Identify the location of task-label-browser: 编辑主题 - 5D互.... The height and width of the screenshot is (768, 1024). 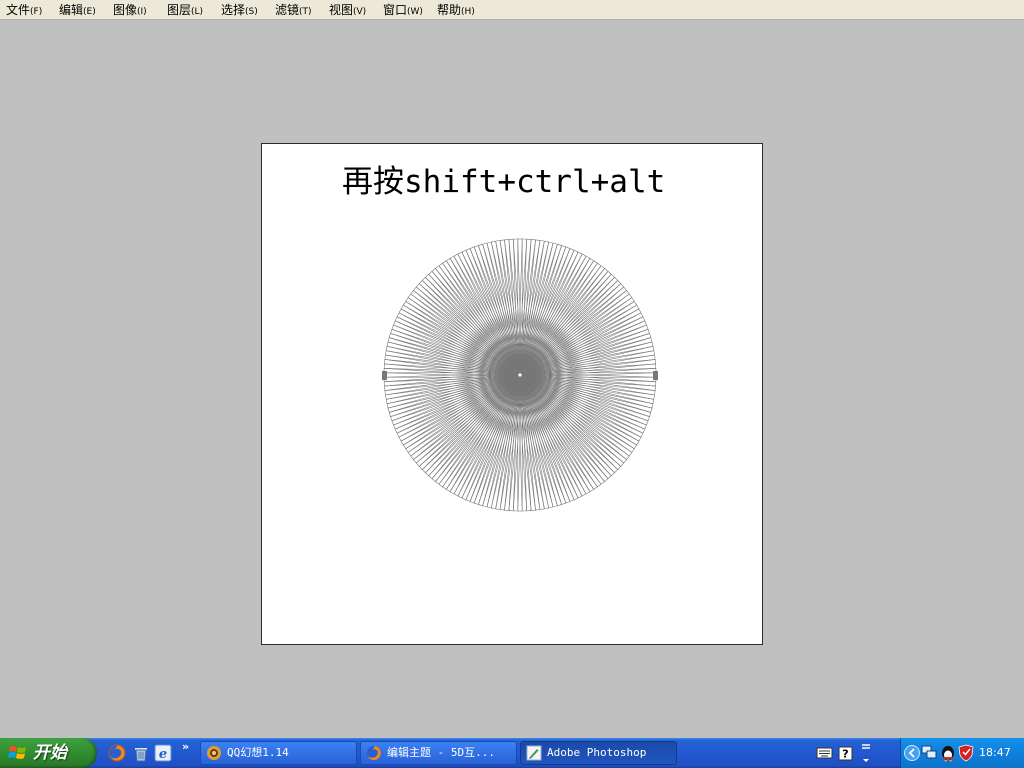
(441, 752).